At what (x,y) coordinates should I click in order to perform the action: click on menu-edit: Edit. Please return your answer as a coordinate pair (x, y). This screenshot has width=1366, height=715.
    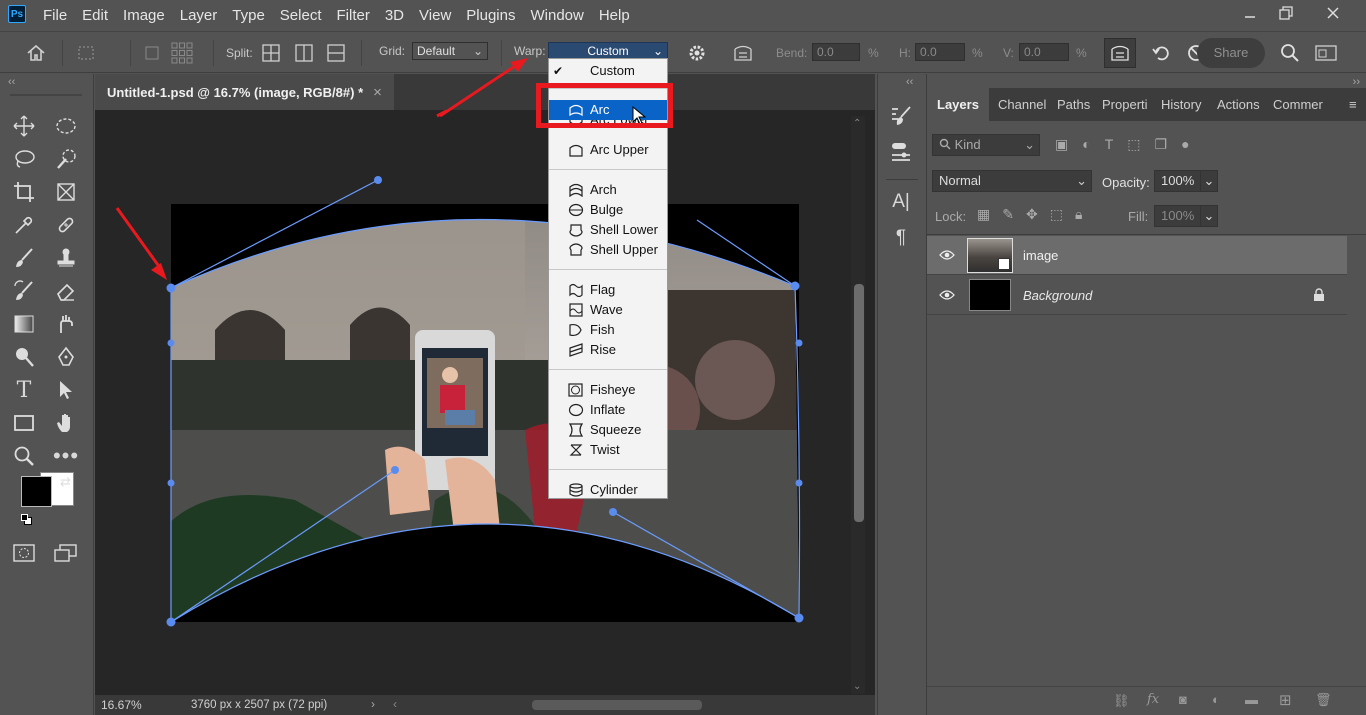
    Looking at the image, I should click on (95, 15).